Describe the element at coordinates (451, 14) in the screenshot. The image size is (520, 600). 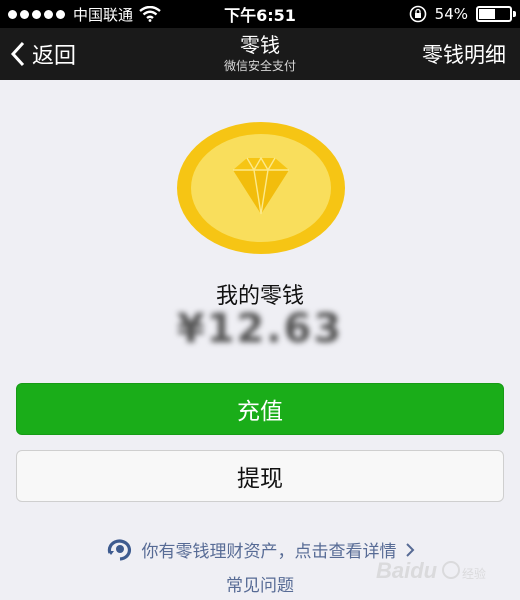
I see `battery-percent: 54%` at that location.